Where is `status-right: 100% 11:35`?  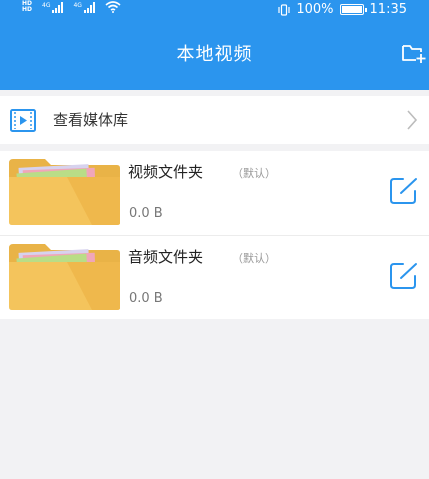
status-right: 100% 11:35 is located at coordinates (342, 9).